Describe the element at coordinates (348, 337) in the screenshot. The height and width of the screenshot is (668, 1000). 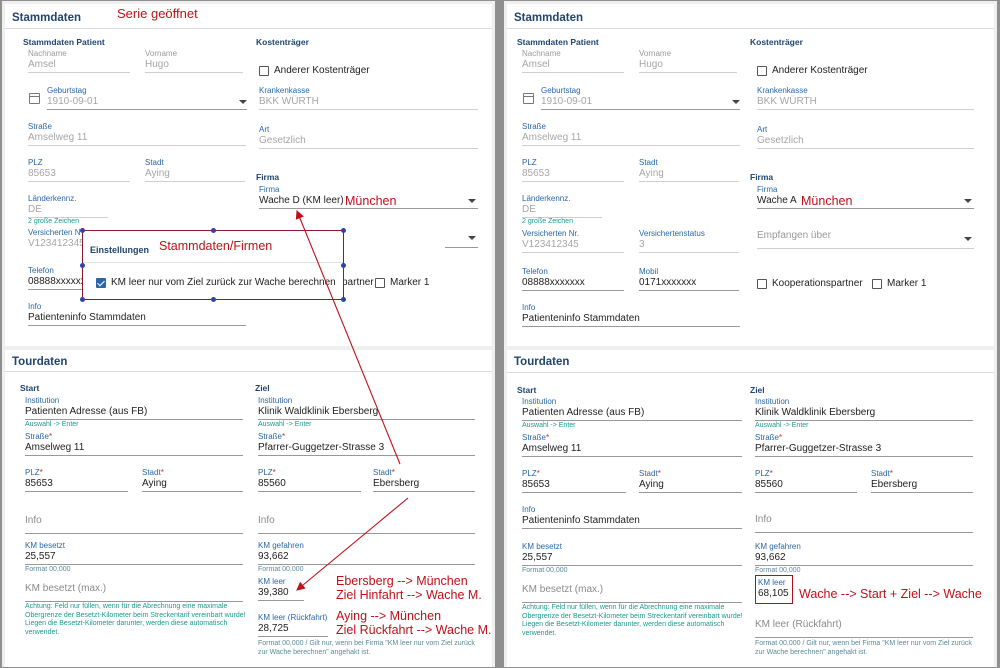
I see `arrow-to-firma` at that location.